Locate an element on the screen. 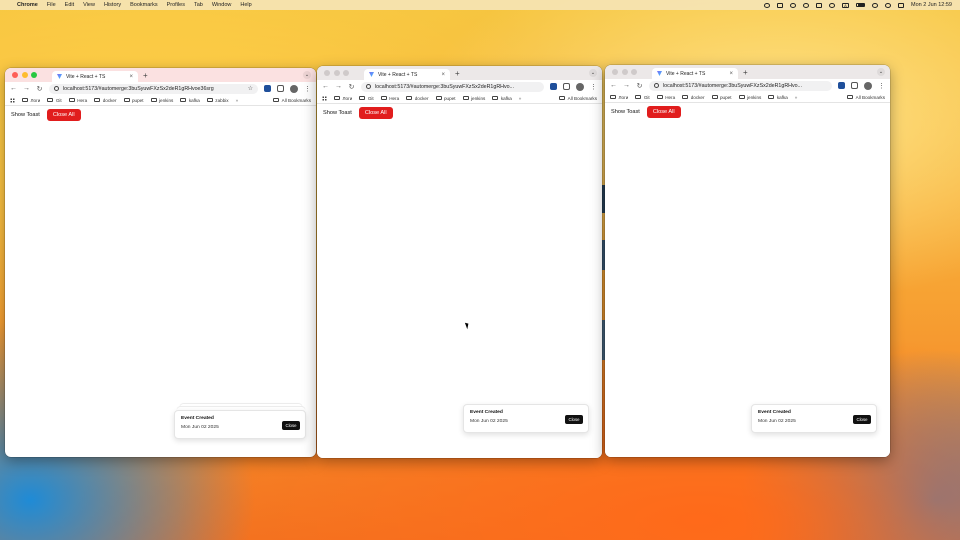  star-icon: ☆ is located at coordinates (250, 88).